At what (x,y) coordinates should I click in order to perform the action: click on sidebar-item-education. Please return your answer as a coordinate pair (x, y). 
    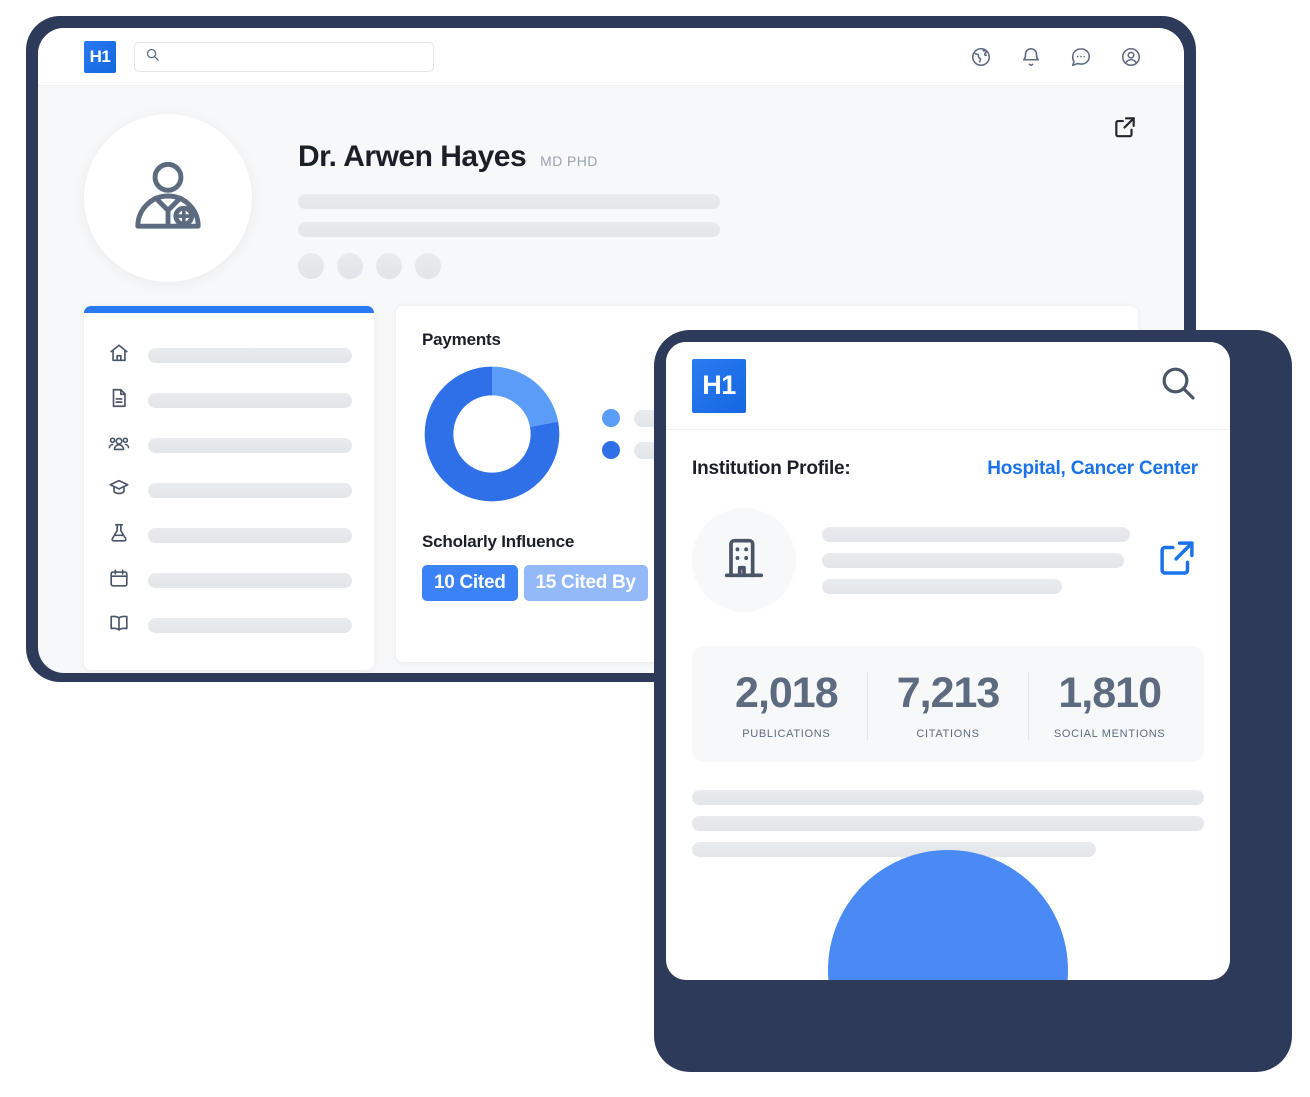
    Looking at the image, I should click on (229, 490).